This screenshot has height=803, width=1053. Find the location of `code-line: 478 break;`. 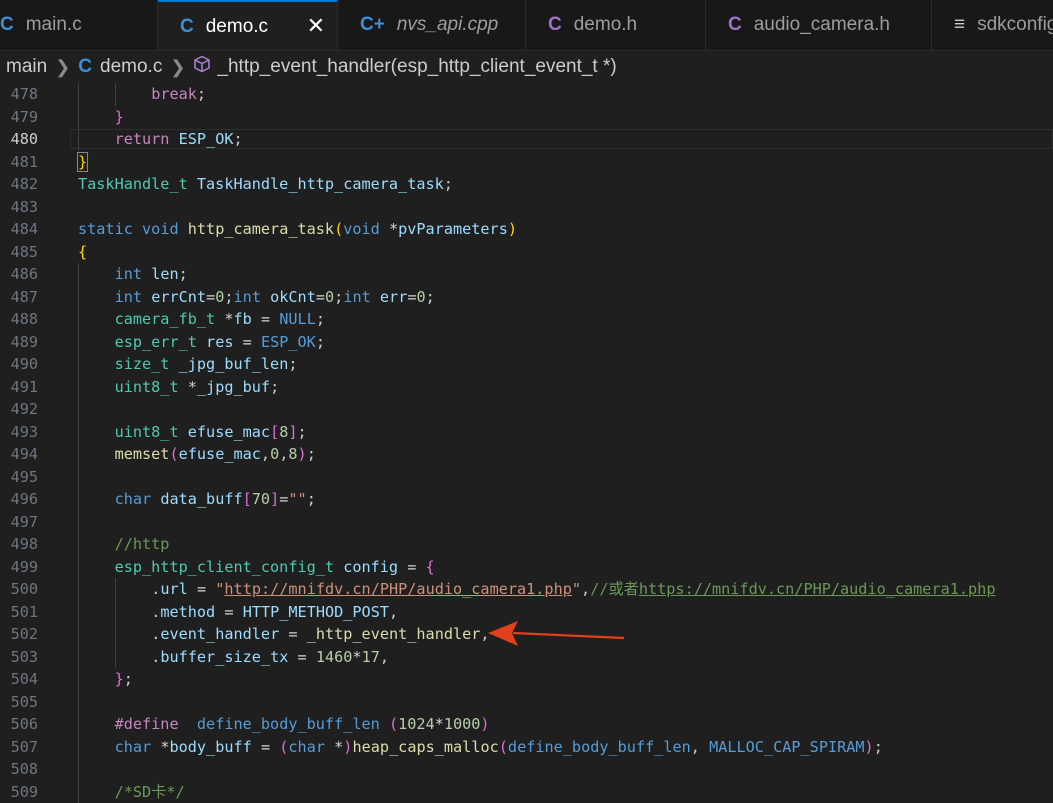

code-line: 478 break; is located at coordinates (526, 94).